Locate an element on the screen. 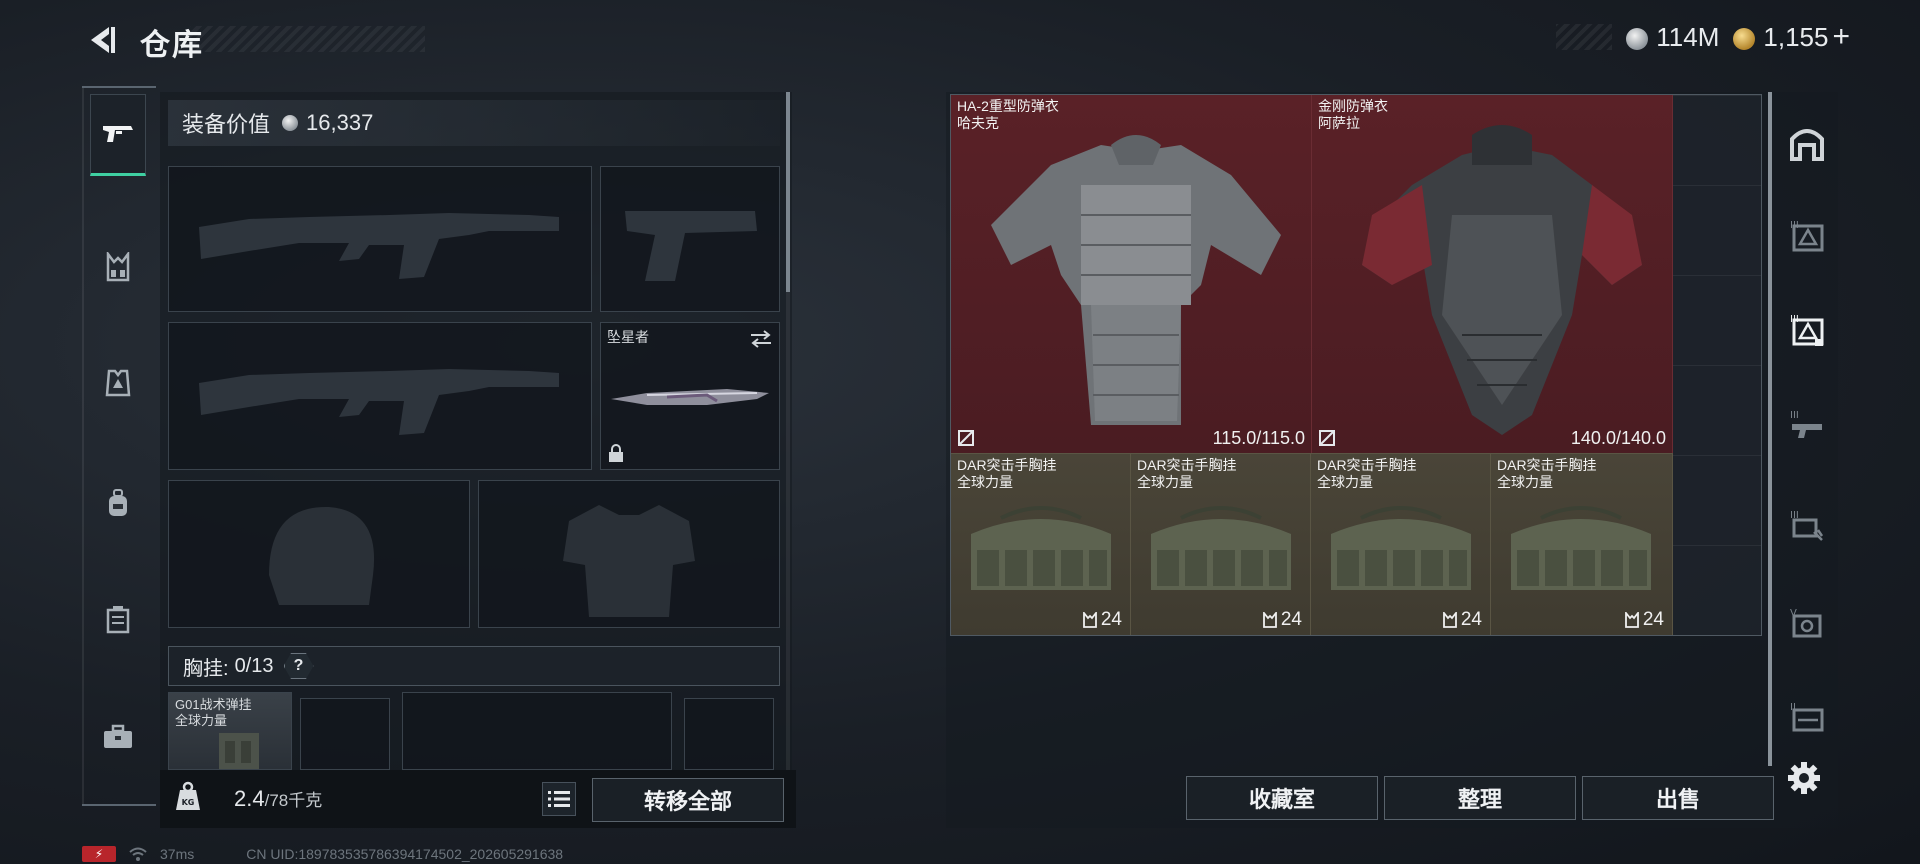 The height and width of the screenshot is (864, 1920). jingang-armor-image-icon is located at coordinates (1502, 280).